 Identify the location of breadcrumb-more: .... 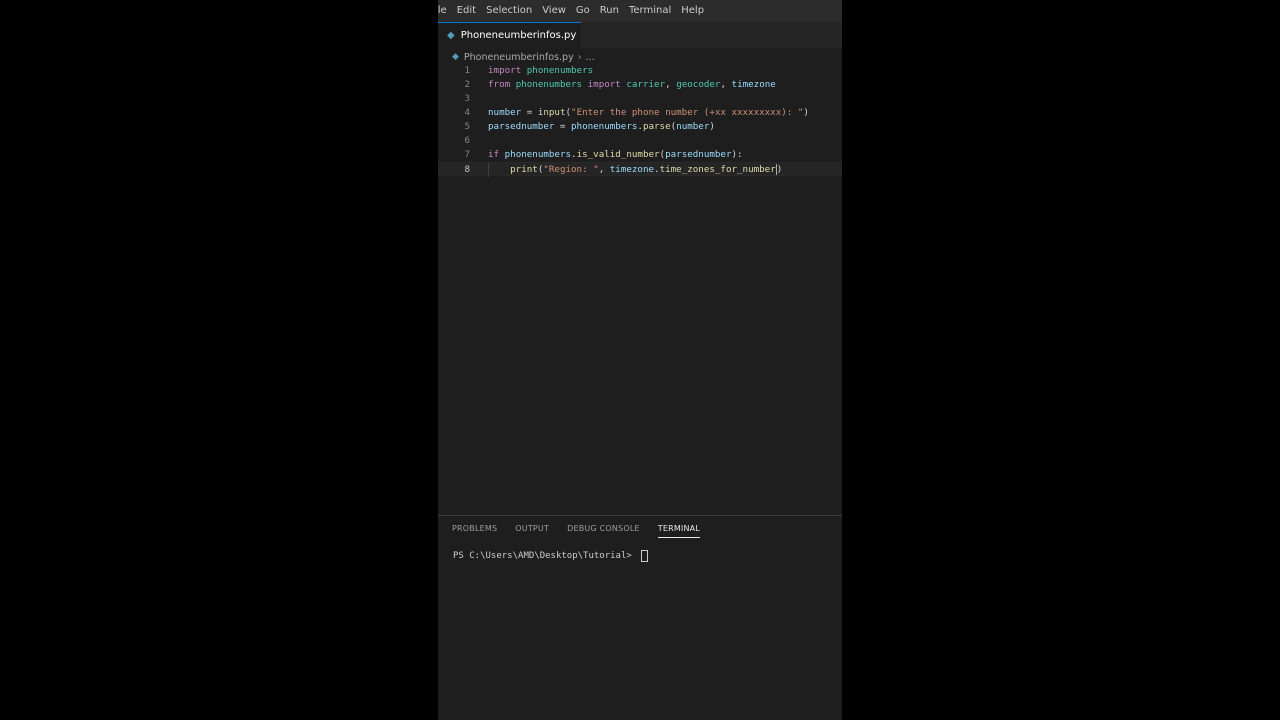
(590, 57).